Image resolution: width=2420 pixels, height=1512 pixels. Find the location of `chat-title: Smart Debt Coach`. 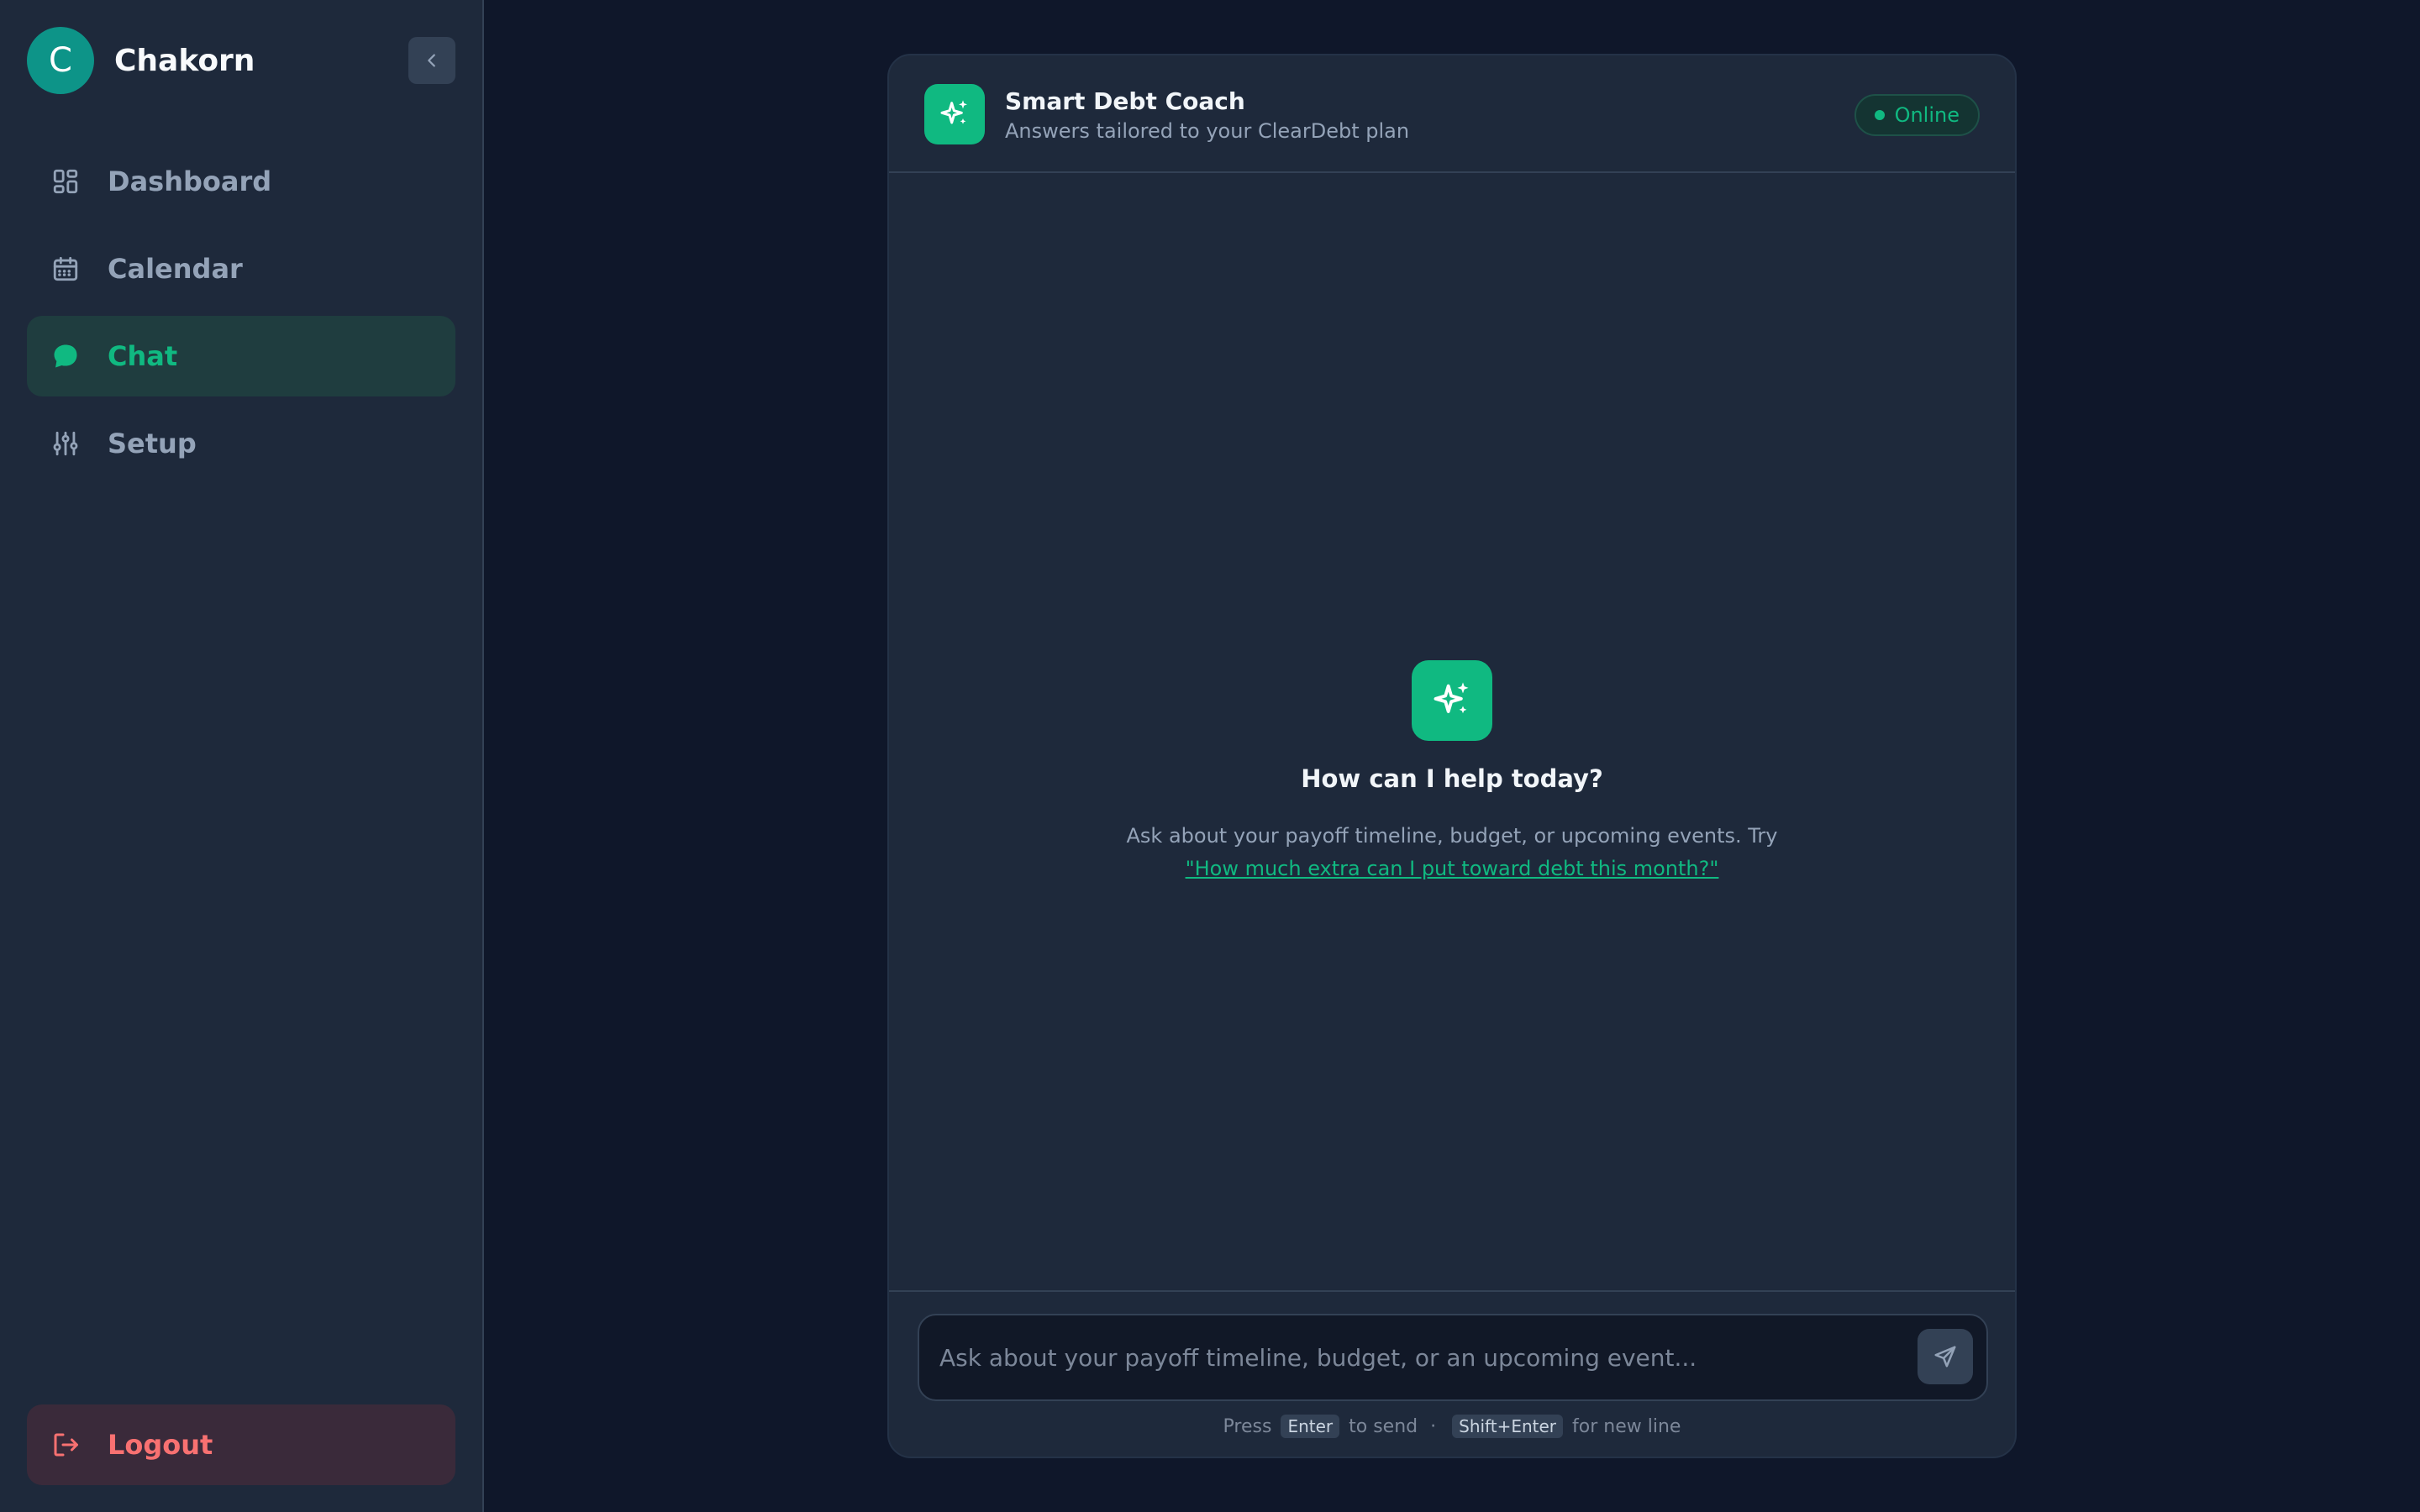

chat-title: Smart Debt Coach is located at coordinates (1125, 101).